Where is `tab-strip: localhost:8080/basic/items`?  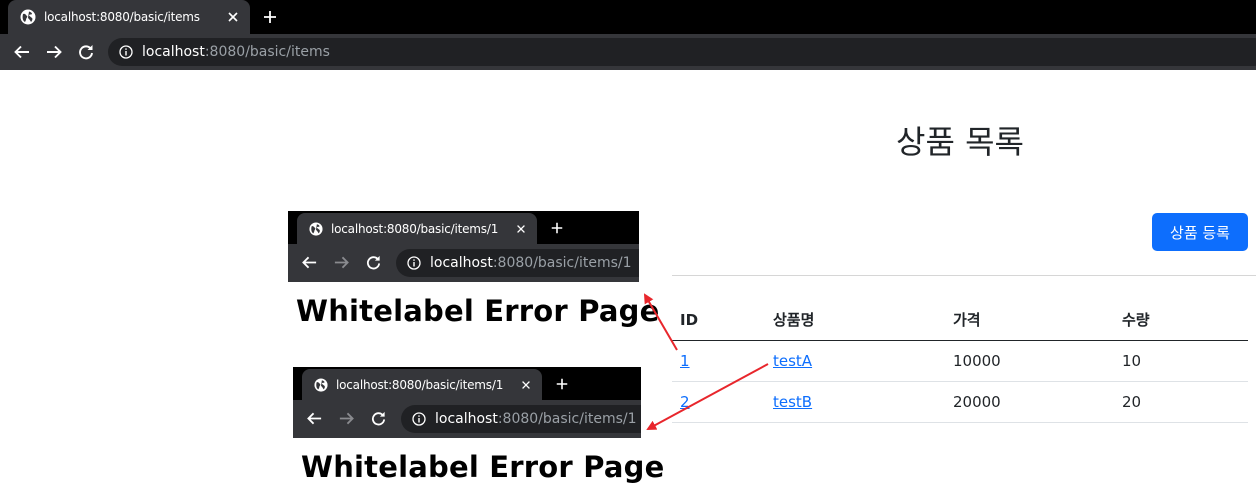
tab-strip: localhost:8080/basic/items is located at coordinates (628, 17).